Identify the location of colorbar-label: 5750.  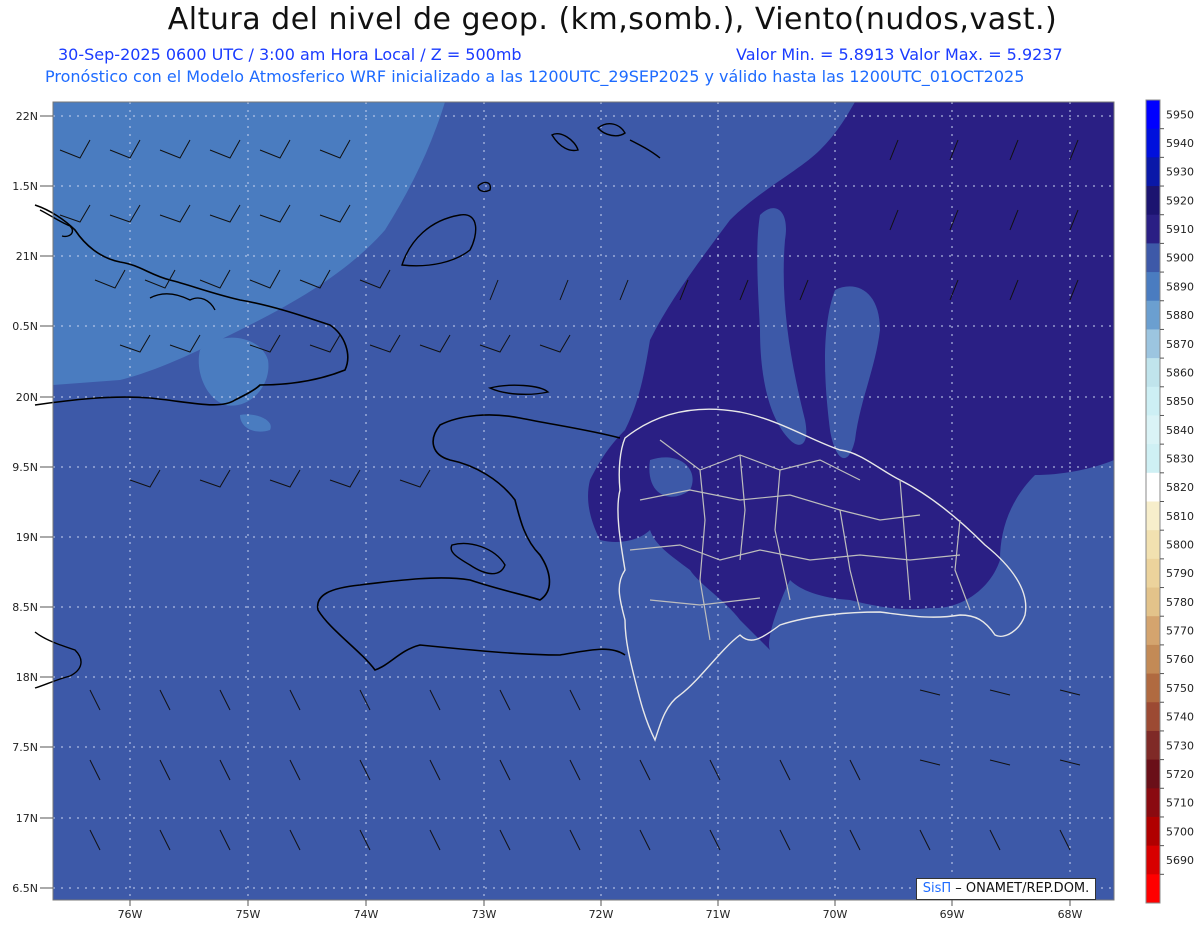
(1180, 688).